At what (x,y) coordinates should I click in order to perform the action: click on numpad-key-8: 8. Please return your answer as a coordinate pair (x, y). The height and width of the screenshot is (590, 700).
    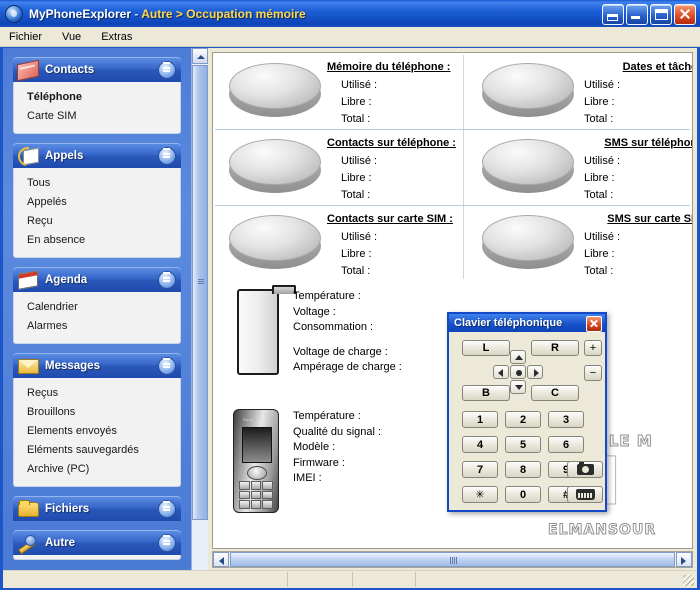
    Looking at the image, I should click on (523, 469).